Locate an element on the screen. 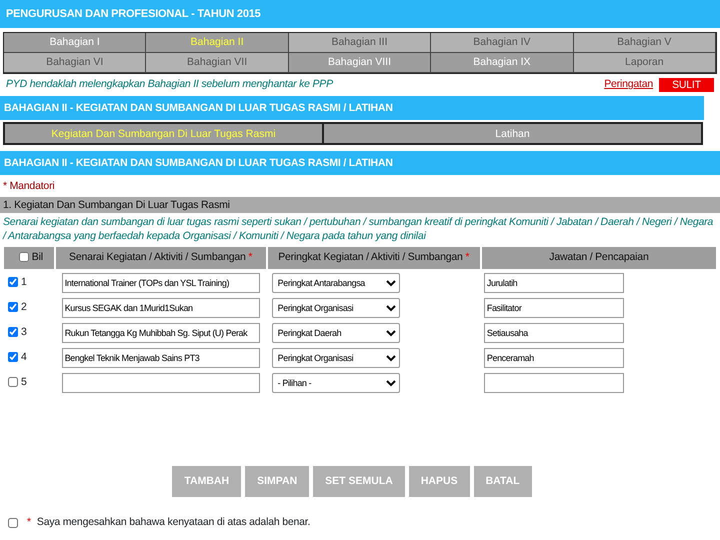  sub-tab: Latihan is located at coordinates (511, 133).